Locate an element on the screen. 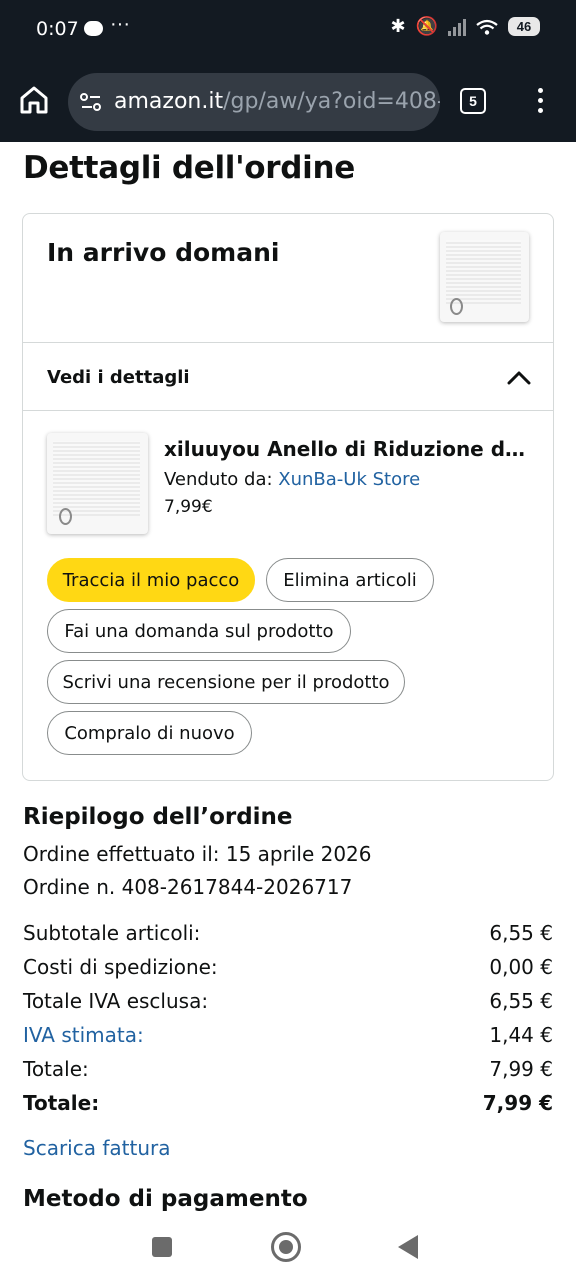 The height and width of the screenshot is (1280, 576). address-bar: amazon.it/gp/aw/ya?oid=408-2 is located at coordinates (254, 102).